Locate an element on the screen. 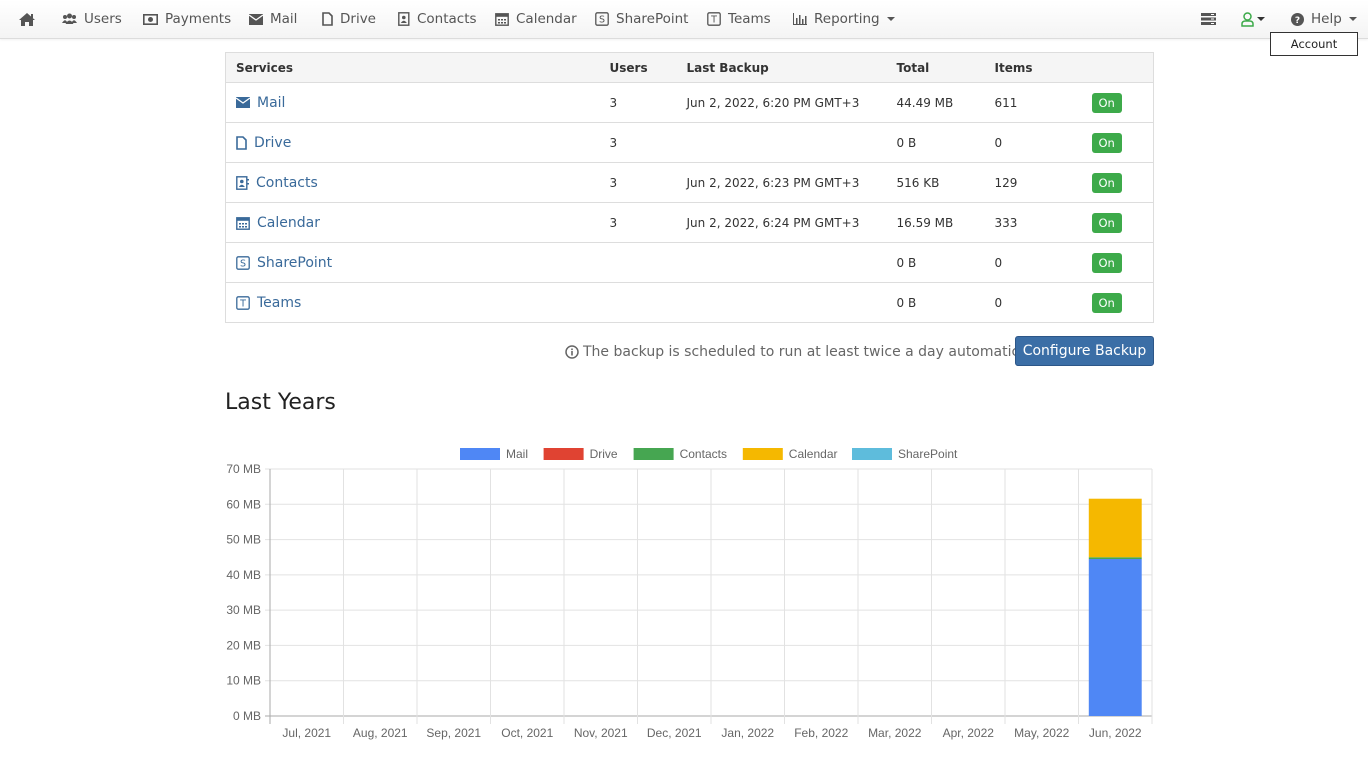  x-tick-label: Dec, 2021 is located at coordinates (674, 733).